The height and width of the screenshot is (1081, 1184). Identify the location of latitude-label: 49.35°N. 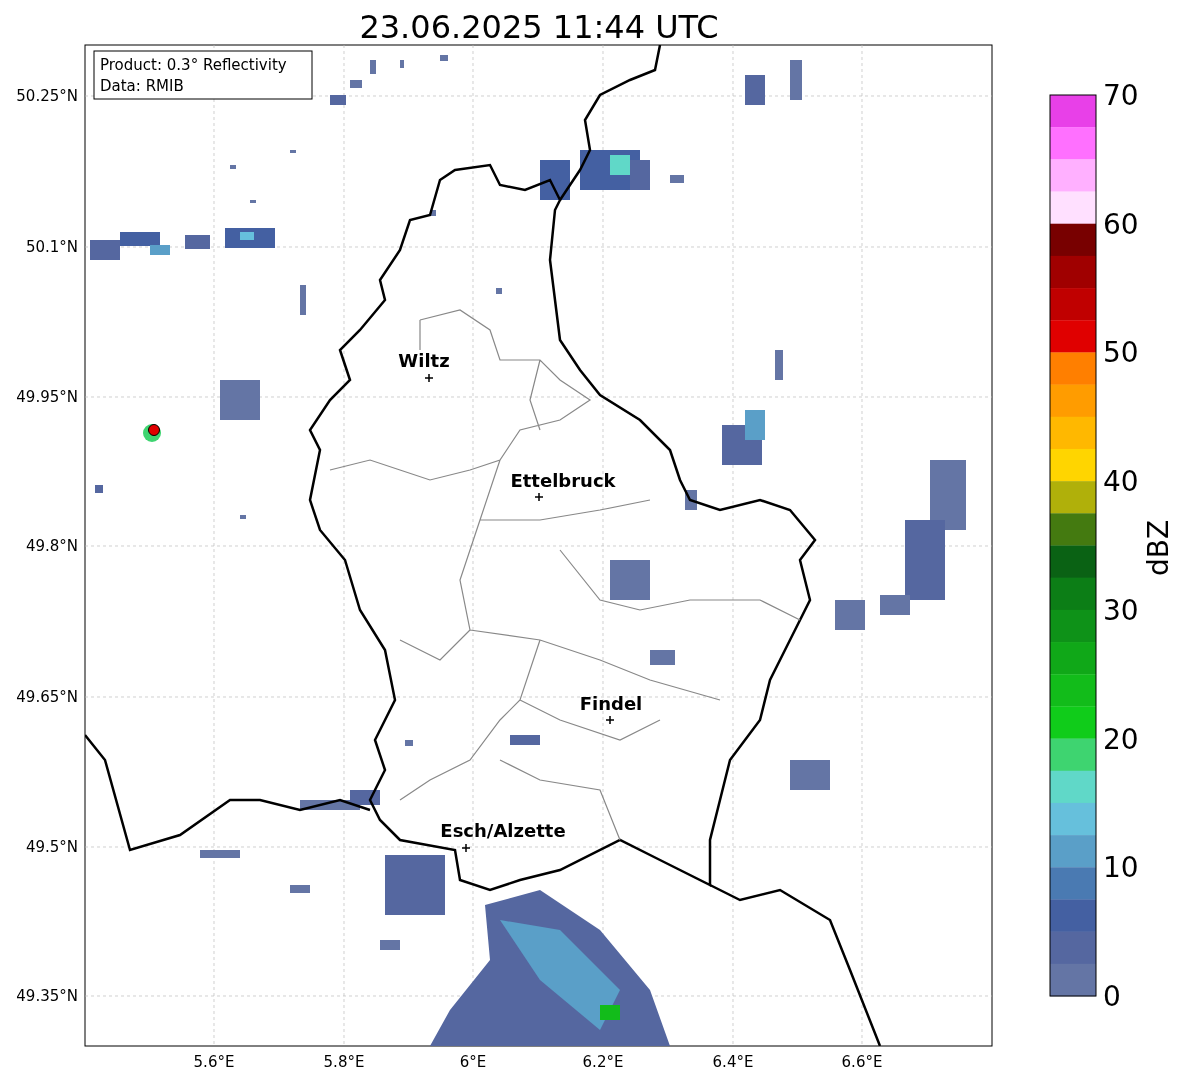
(47, 996).